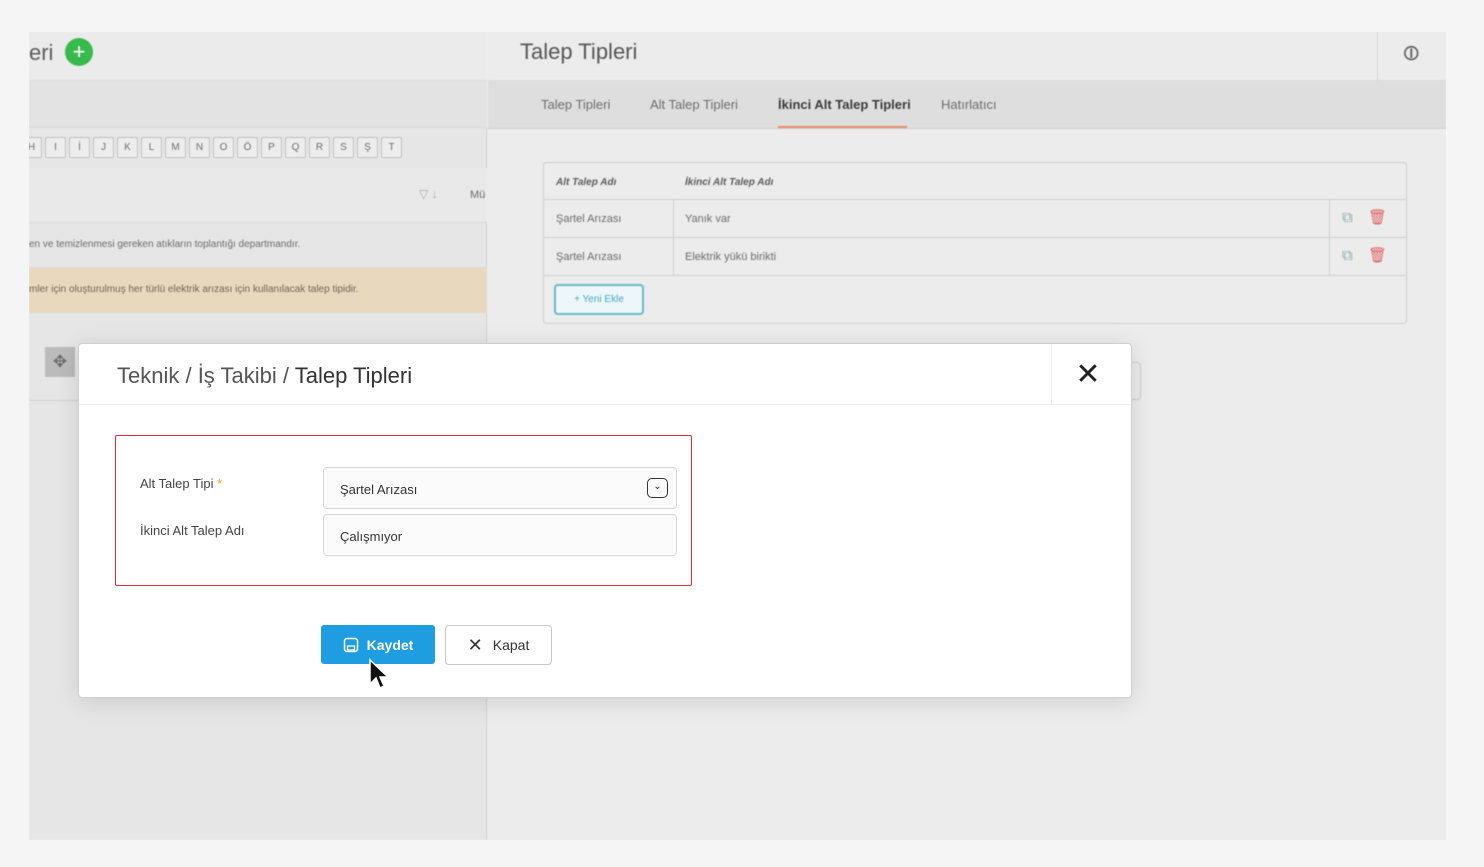  What do you see at coordinates (192, 530) in the screenshot?
I see `ikinci-alt-talep-label: İkinci Alt Talep Adı` at bounding box center [192, 530].